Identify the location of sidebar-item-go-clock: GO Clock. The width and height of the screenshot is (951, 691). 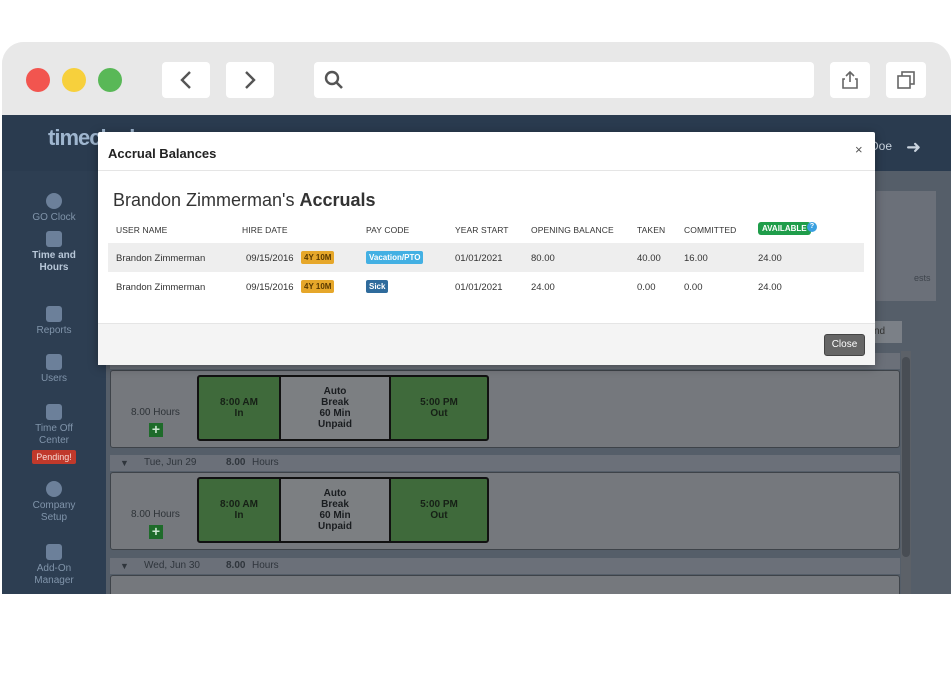
(54, 208).